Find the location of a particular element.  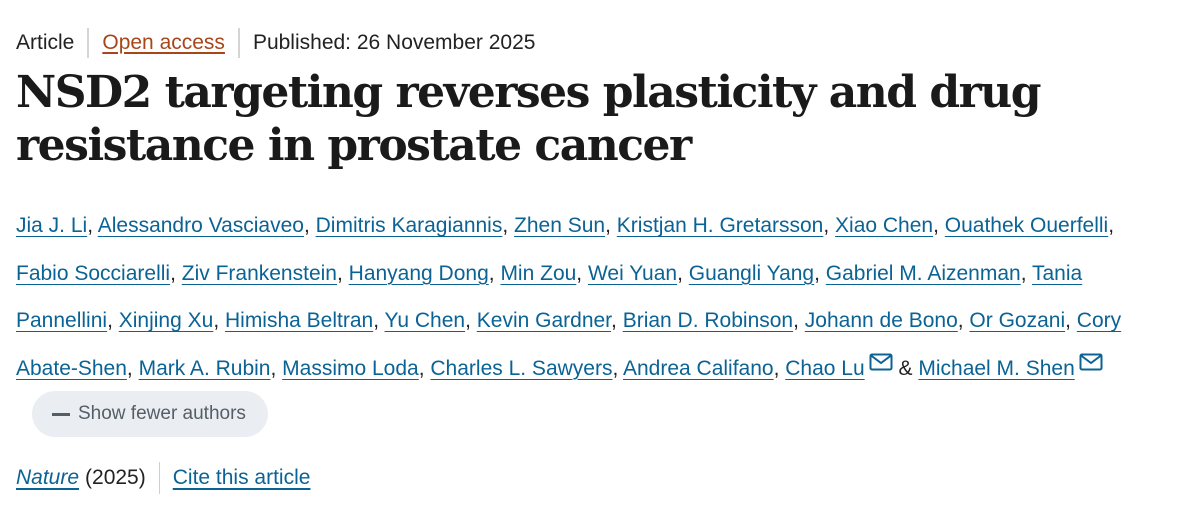

author-link: Mark A. Rubin is located at coordinates (205, 368).